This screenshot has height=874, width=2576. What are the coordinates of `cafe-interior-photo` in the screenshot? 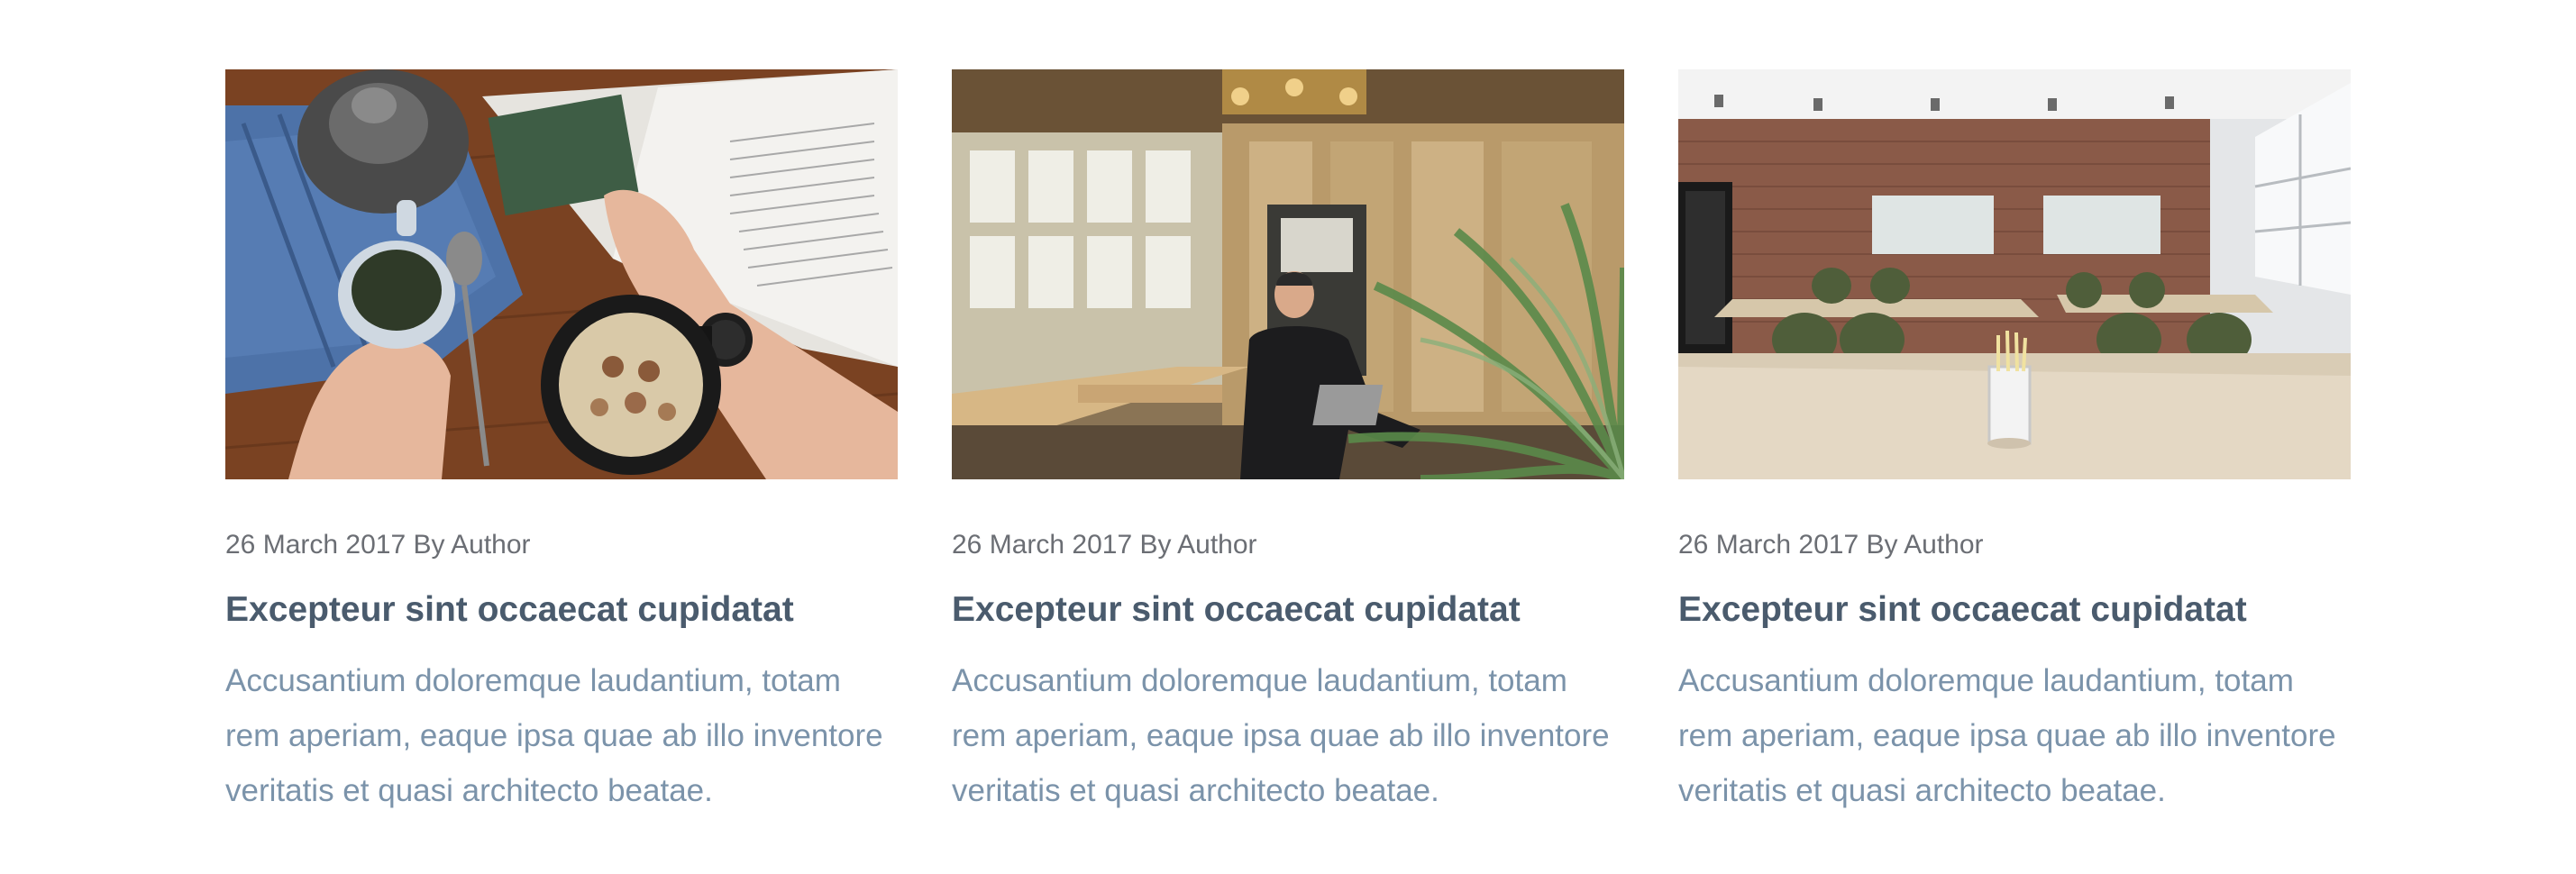 It's located at (1288, 274).